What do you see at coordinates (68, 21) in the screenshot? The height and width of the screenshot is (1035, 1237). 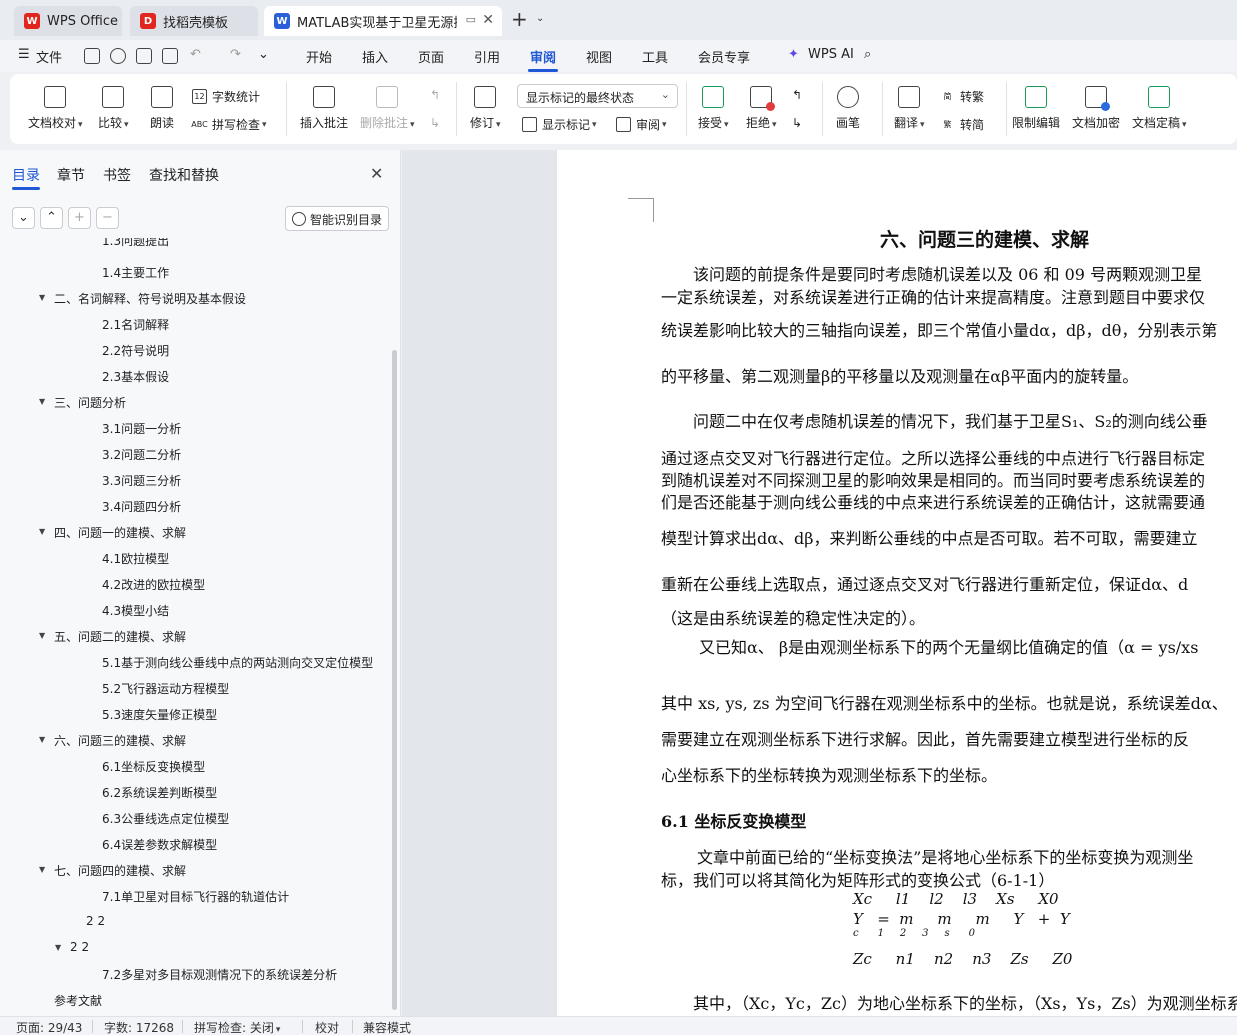 I see `tab-wps-office: W WPS Office` at bounding box center [68, 21].